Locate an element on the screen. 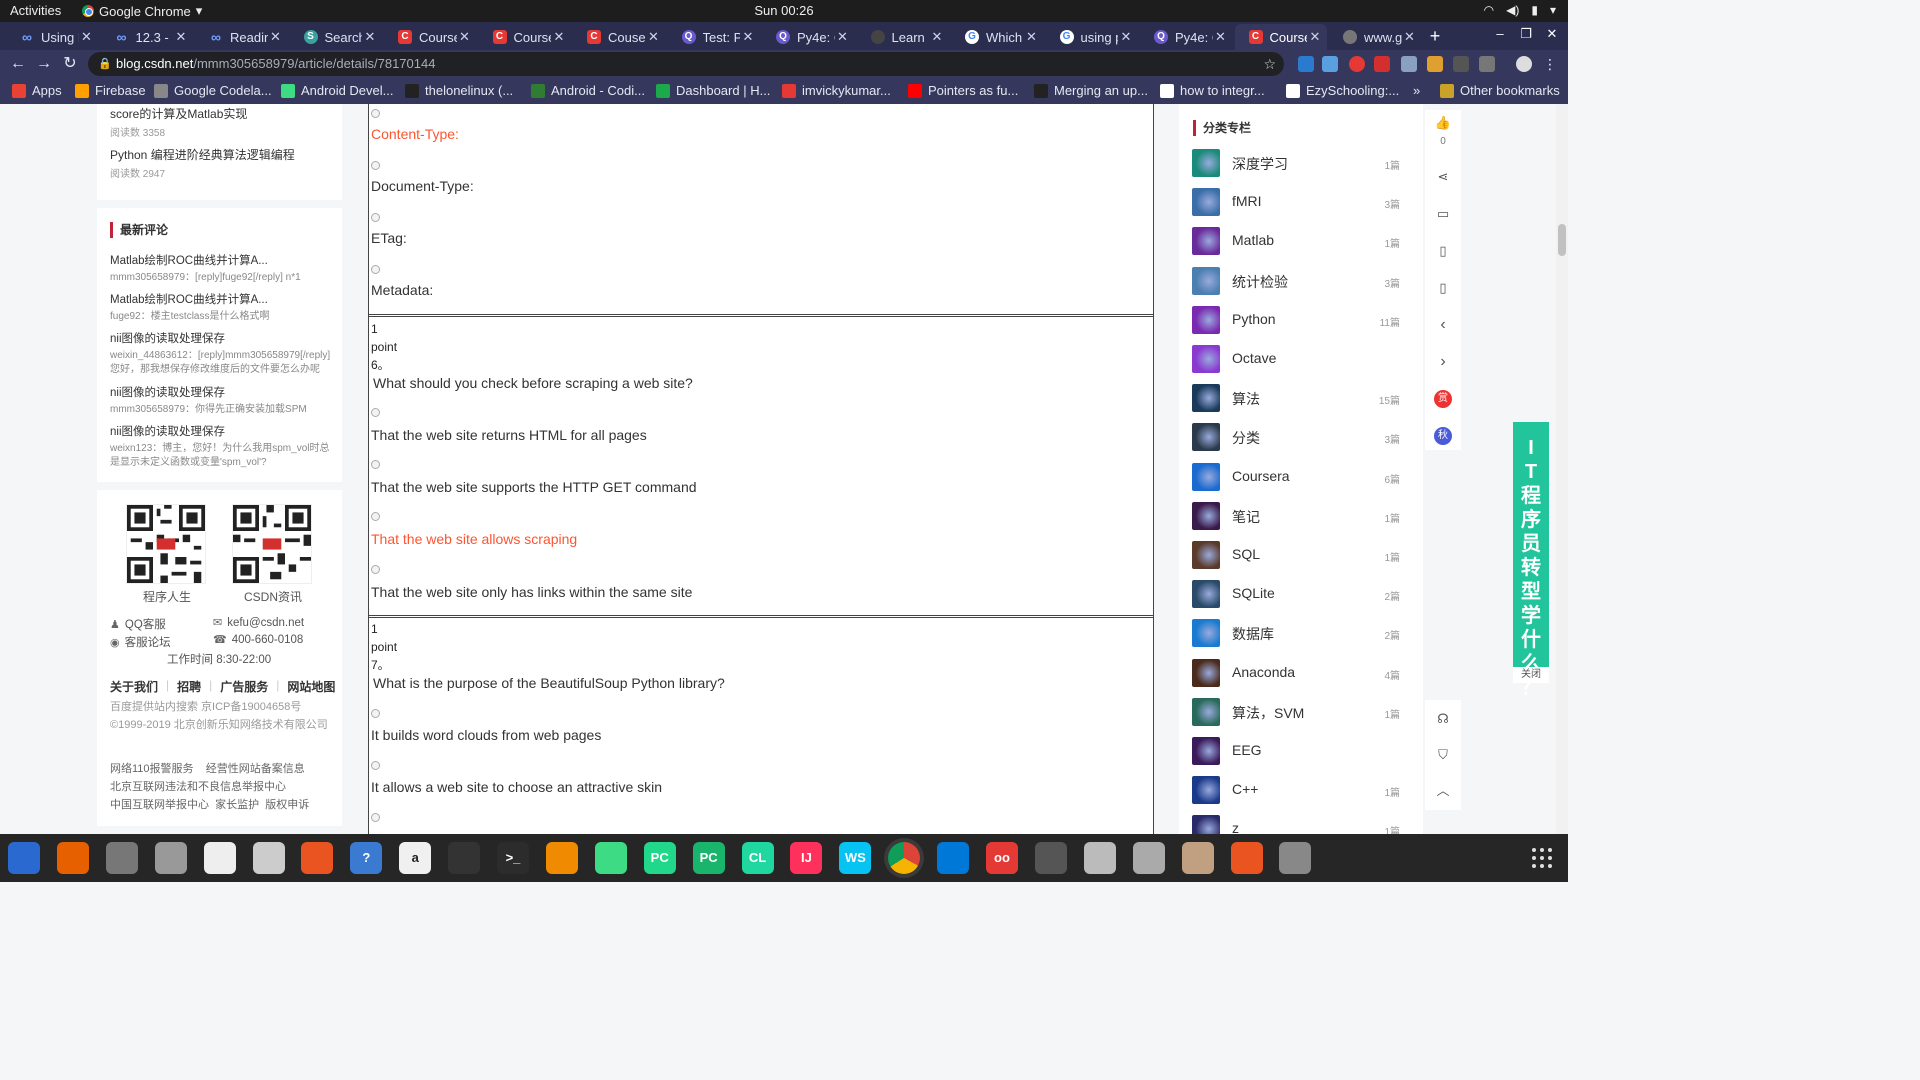  category-item: EEG is located at coordinates (1296, 751).